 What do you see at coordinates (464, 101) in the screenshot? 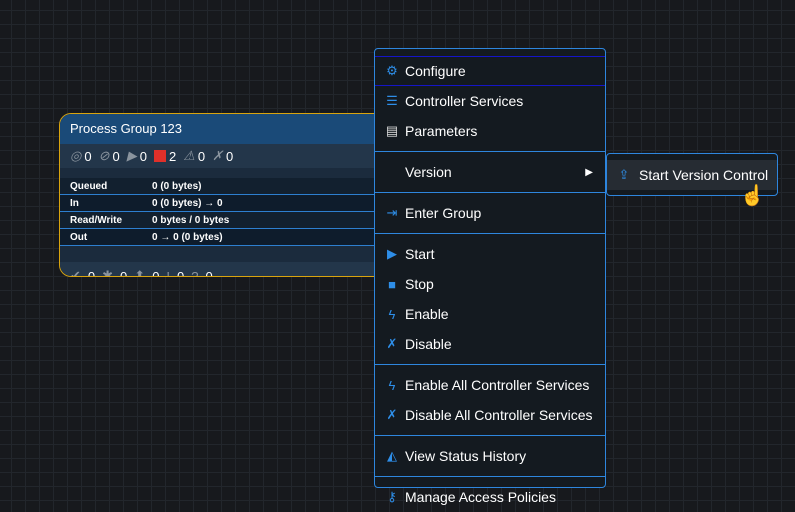
I see `menu-label: Controller Services` at bounding box center [464, 101].